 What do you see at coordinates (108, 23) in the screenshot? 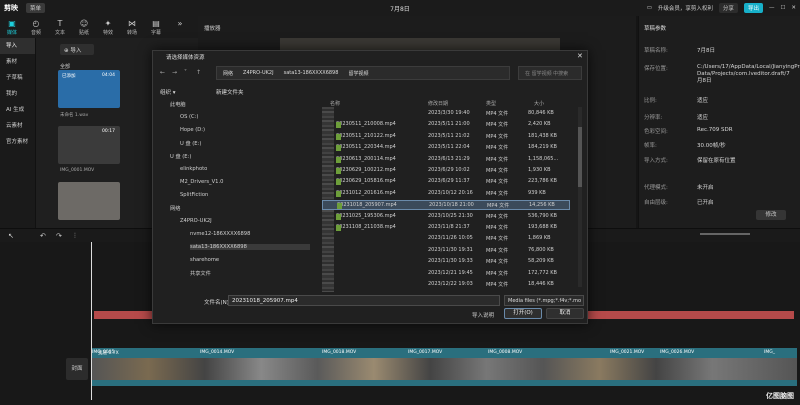
I see `effects-icon: ✦` at bounding box center [108, 23].